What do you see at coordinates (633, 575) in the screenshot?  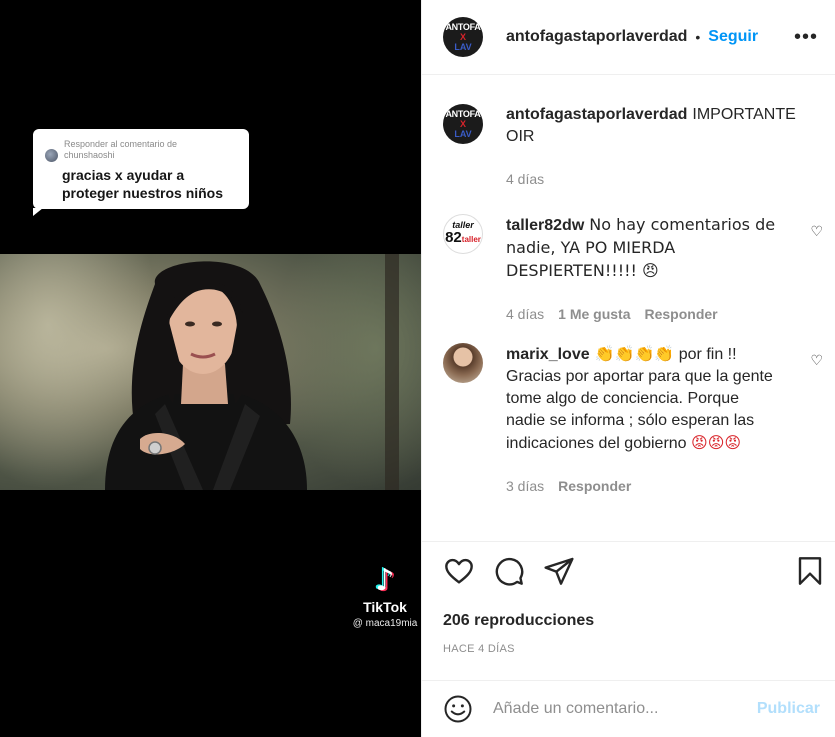 I see `action-bar` at bounding box center [633, 575].